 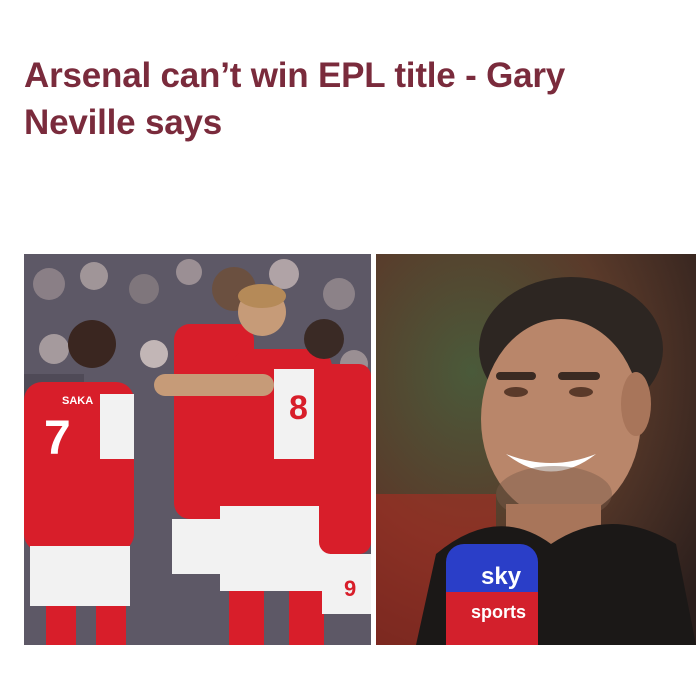 I want to click on headline-line-1: Arsenal can’t win EPL title - Gary, so click(x=295, y=75).